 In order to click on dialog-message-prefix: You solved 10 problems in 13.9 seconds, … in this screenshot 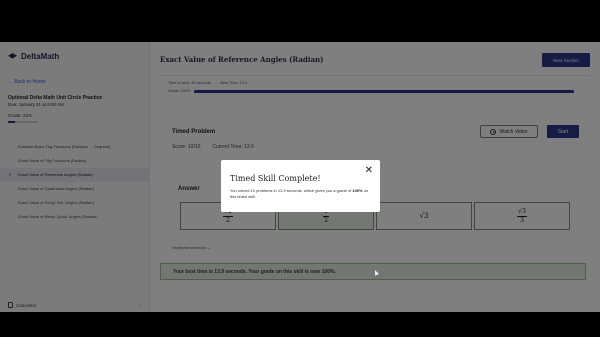, I will do `click(291, 190)`.